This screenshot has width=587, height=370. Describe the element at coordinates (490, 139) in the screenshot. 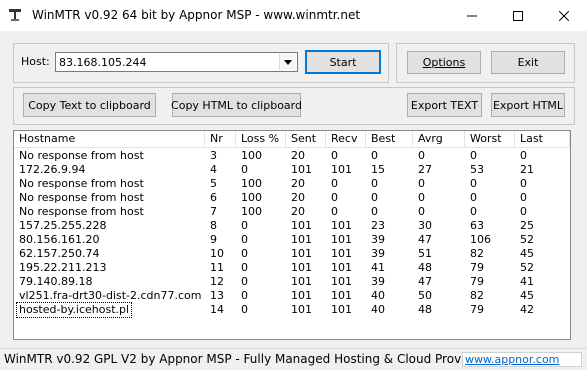

I see `column-header: Worst` at that location.